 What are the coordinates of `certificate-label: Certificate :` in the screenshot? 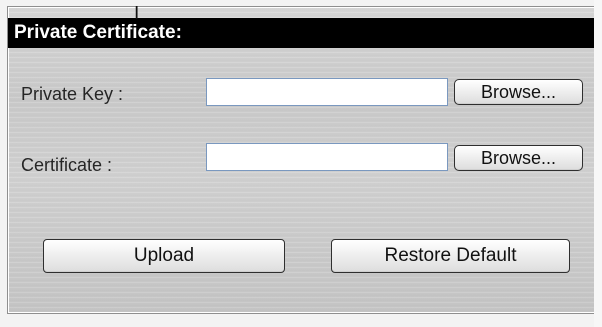 It's located at (67, 165).